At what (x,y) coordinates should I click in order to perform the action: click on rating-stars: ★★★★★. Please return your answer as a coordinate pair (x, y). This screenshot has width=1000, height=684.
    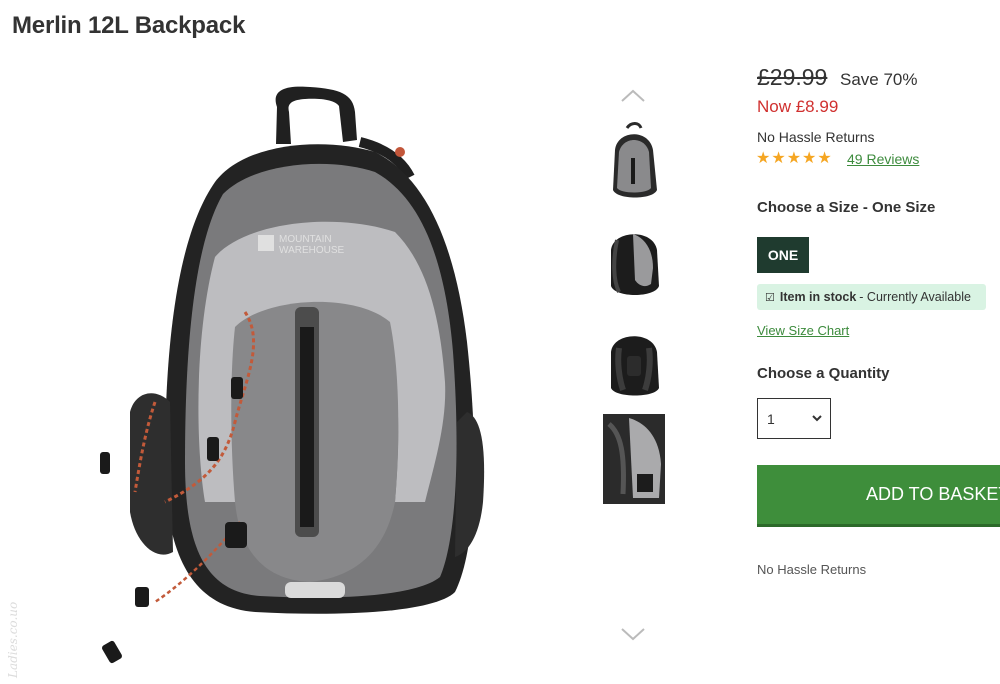
    Looking at the image, I should click on (794, 158).